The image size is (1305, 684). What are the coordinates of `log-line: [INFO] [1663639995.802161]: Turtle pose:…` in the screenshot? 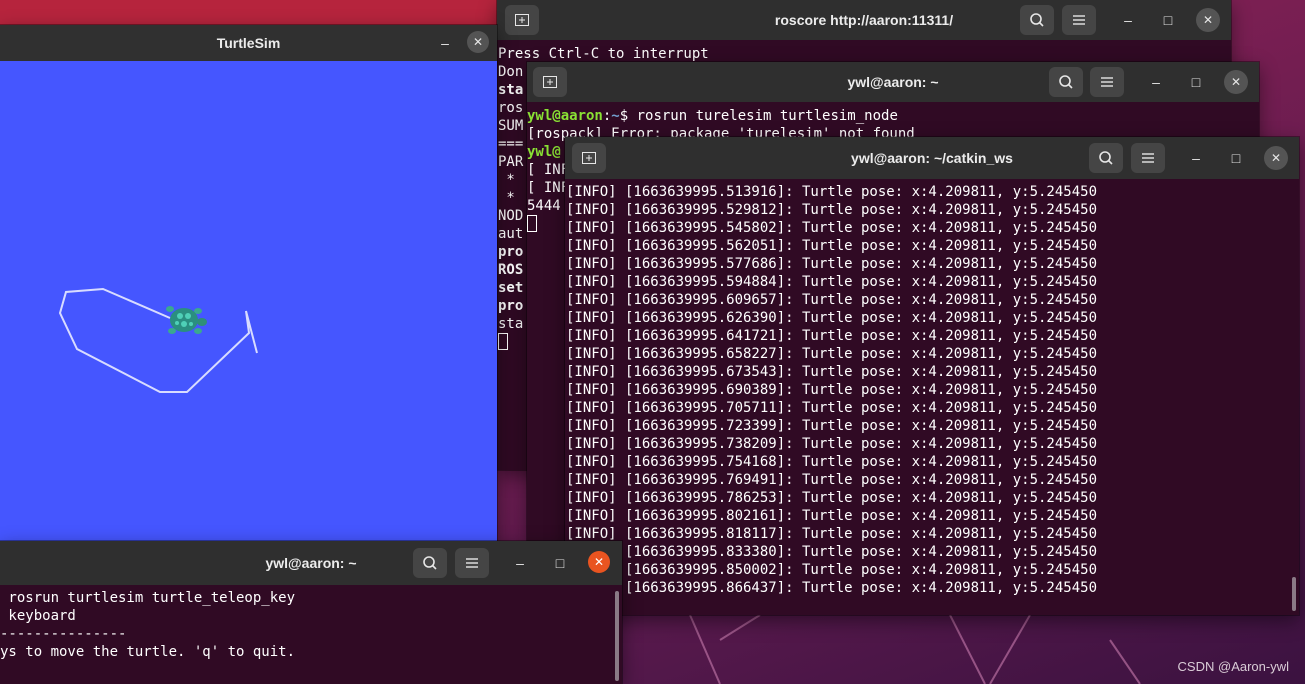 It's located at (832, 516).